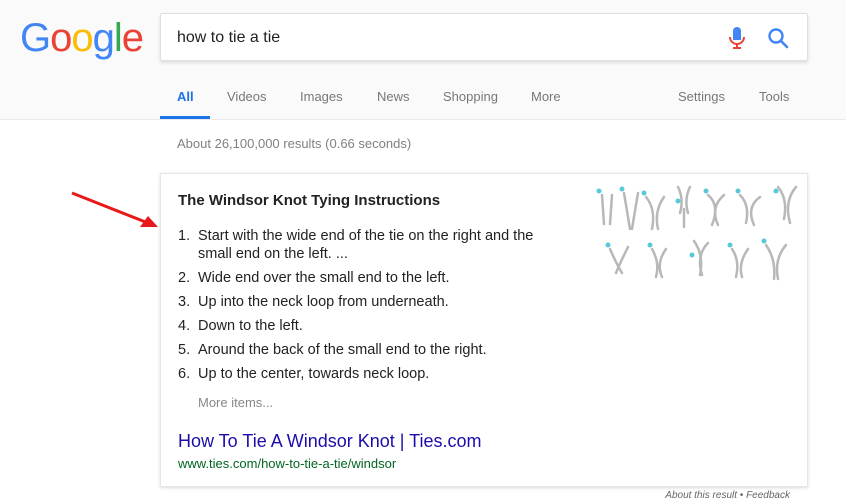  Describe the element at coordinates (185, 96) in the screenshot. I see `tab-all: All` at that location.